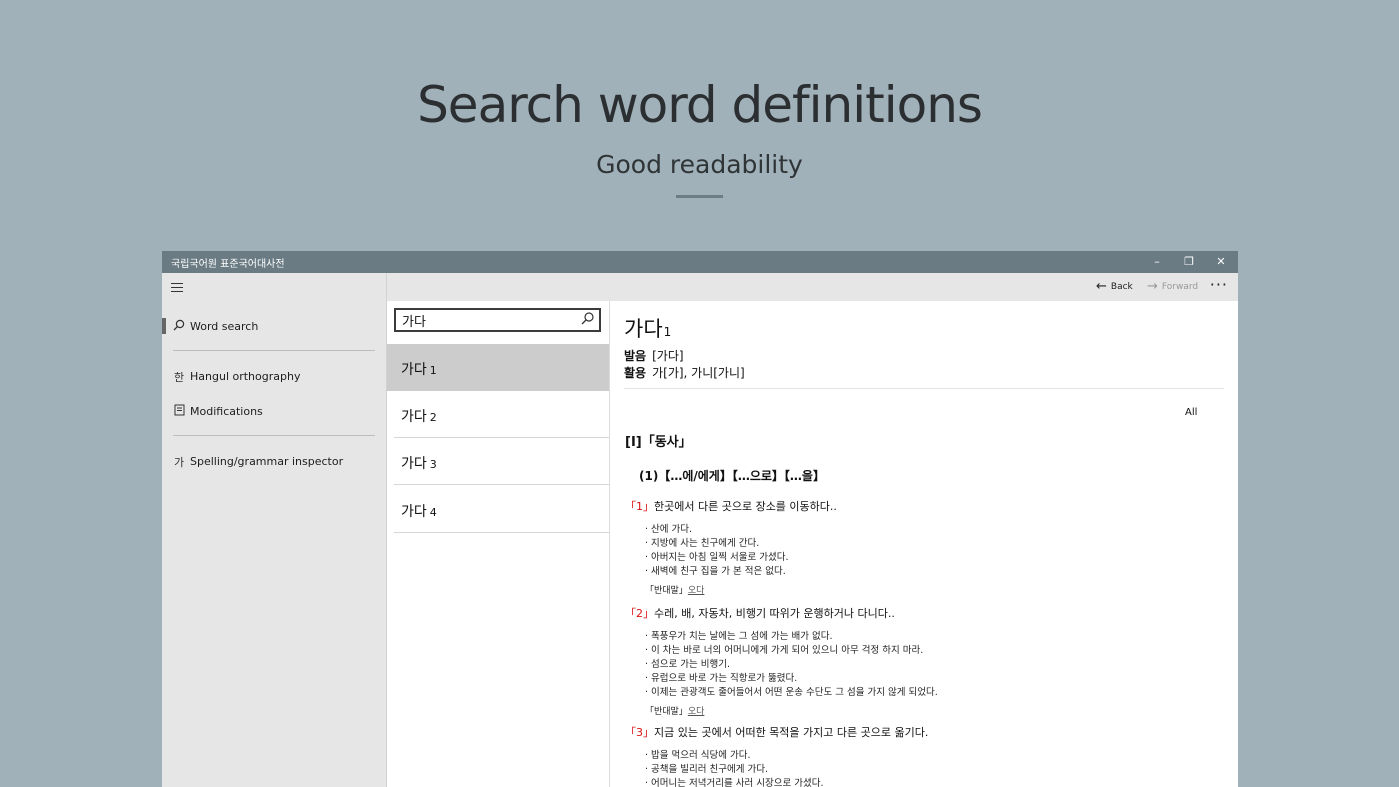  What do you see at coordinates (700, 262) in the screenshot?
I see `title-bar: 국립국어원 표준국어대사전 – ❐ ✕` at bounding box center [700, 262].